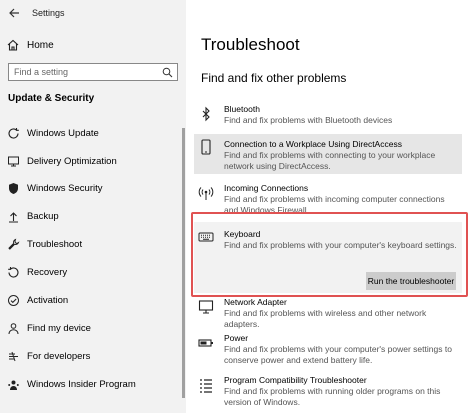 The height and width of the screenshot is (413, 474). Describe the element at coordinates (59, 356) in the screenshot. I see `sidebar-item-label: For developers` at that location.